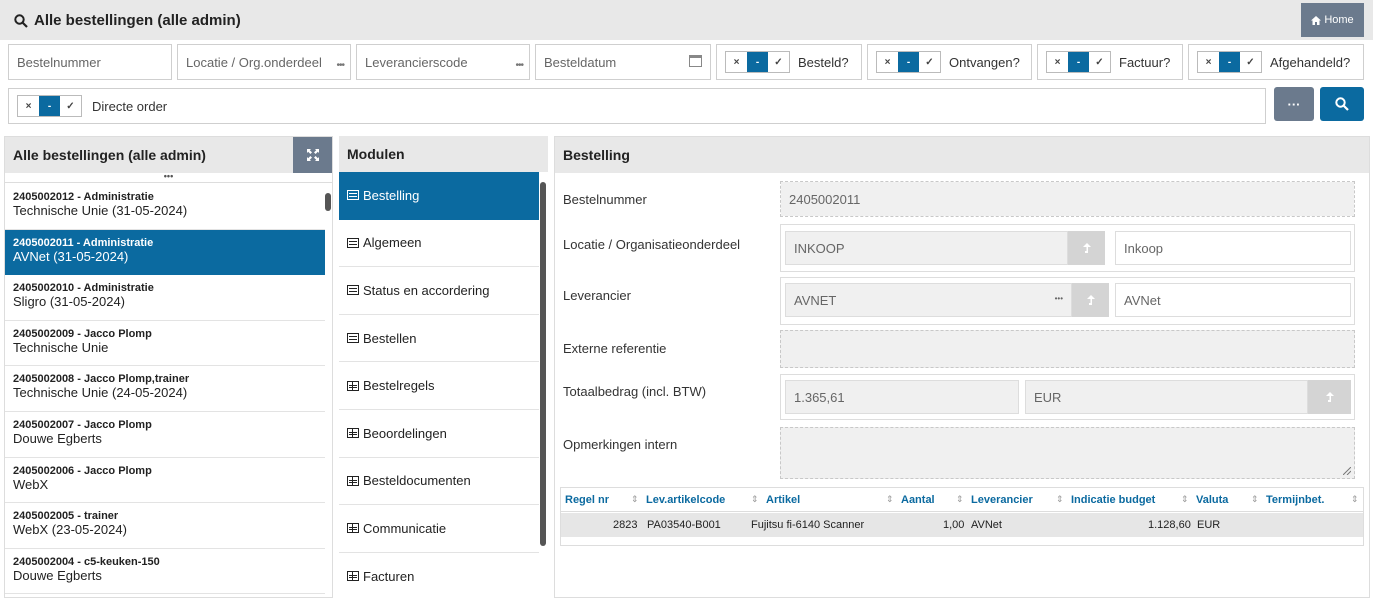 The width and height of the screenshot is (1373, 598). What do you see at coordinates (652, 244) in the screenshot?
I see `locatie-label: Locatie / Organisatieonderdeel` at bounding box center [652, 244].